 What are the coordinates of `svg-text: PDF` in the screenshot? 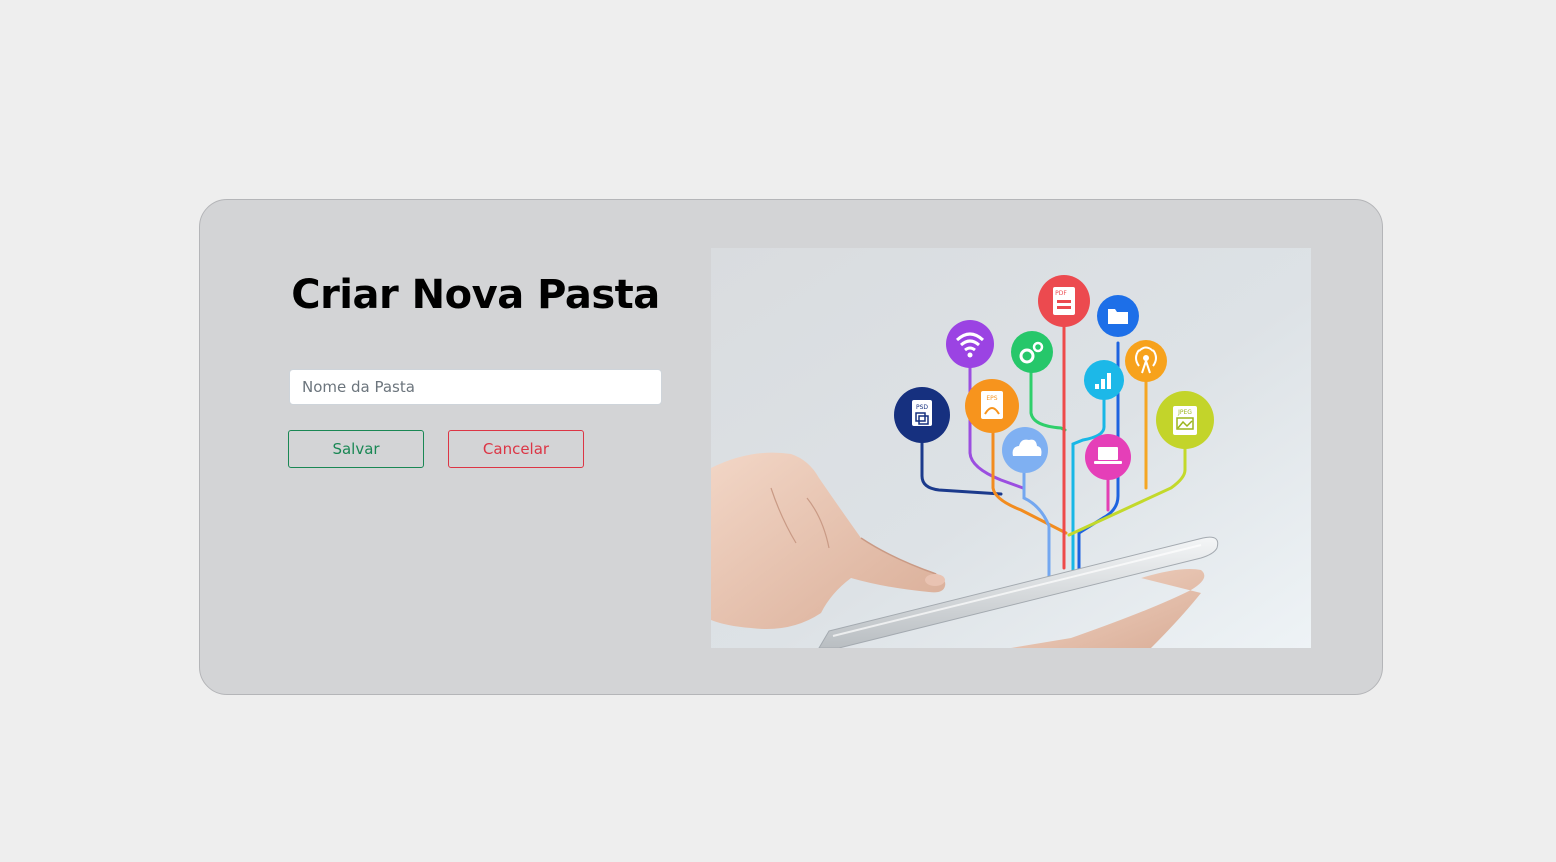 It's located at (1061, 293).